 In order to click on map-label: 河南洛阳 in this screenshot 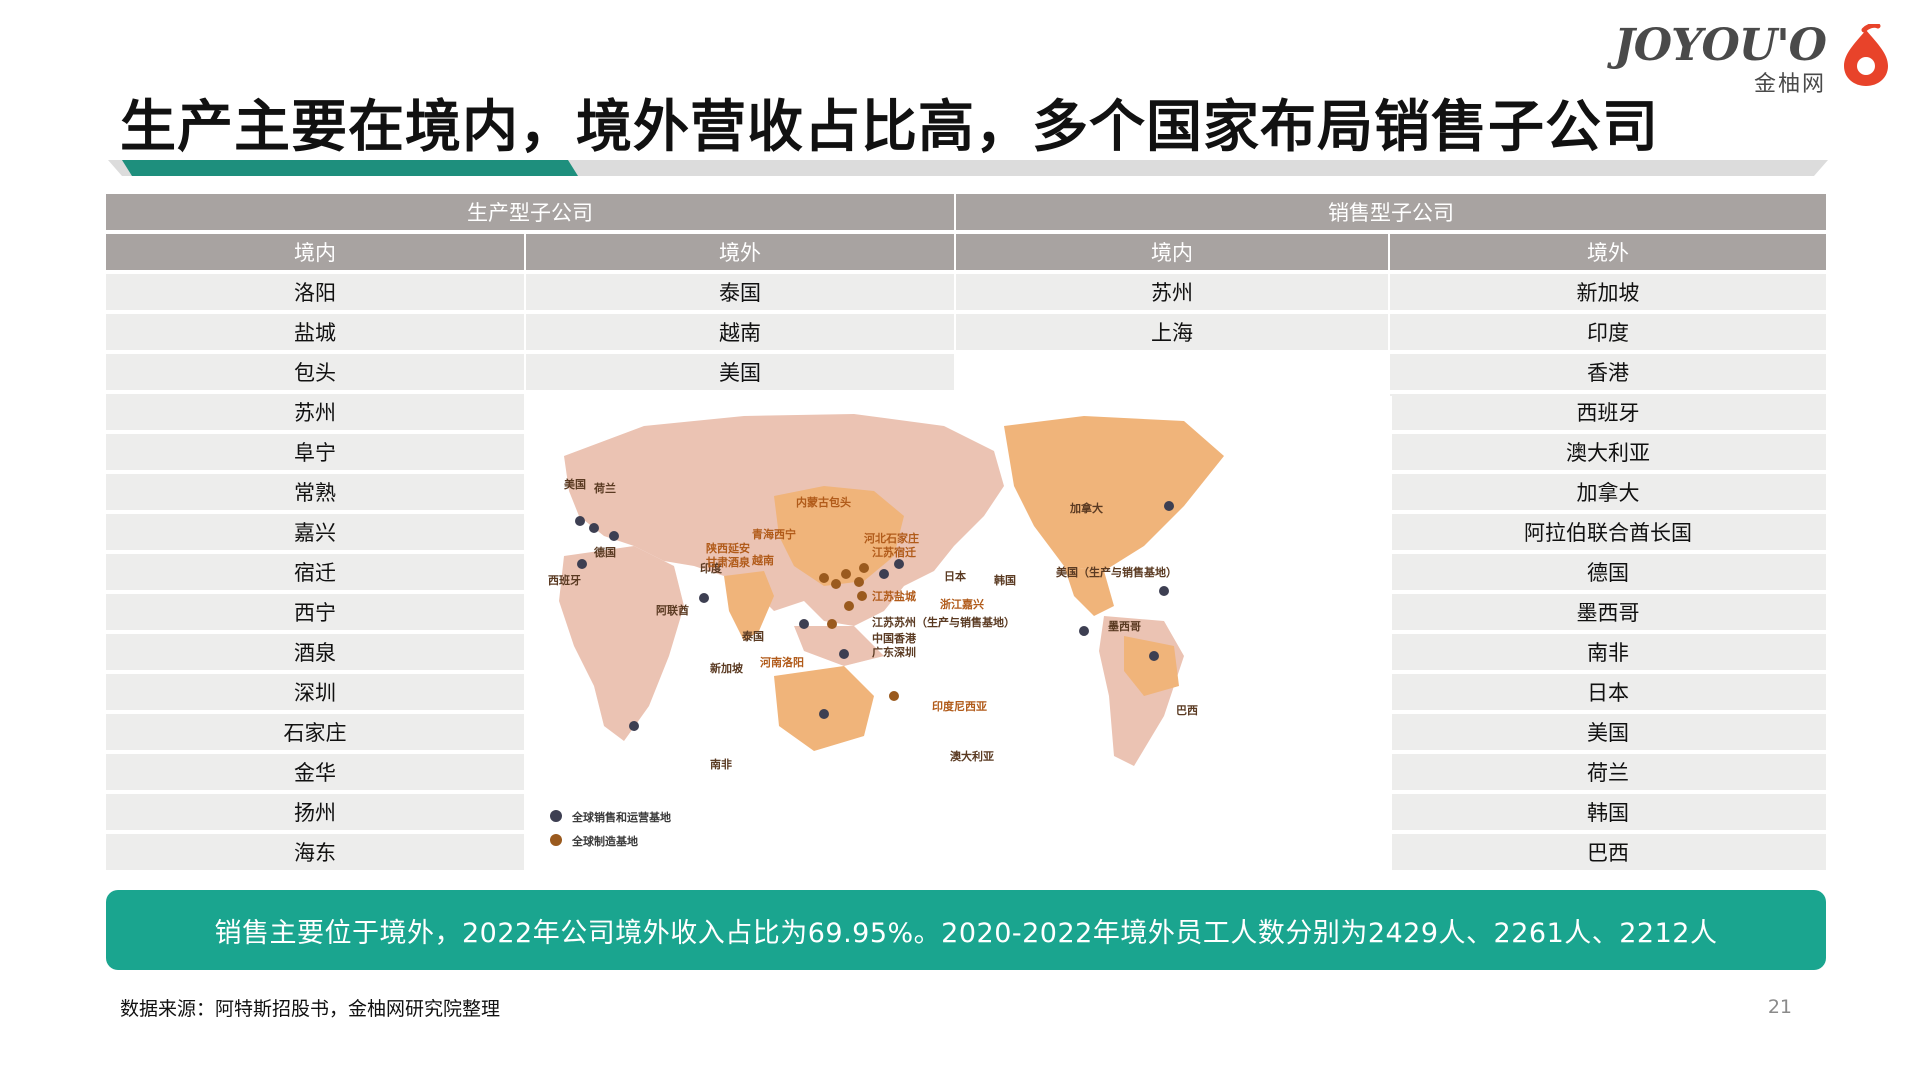, I will do `click(782, 662)`.